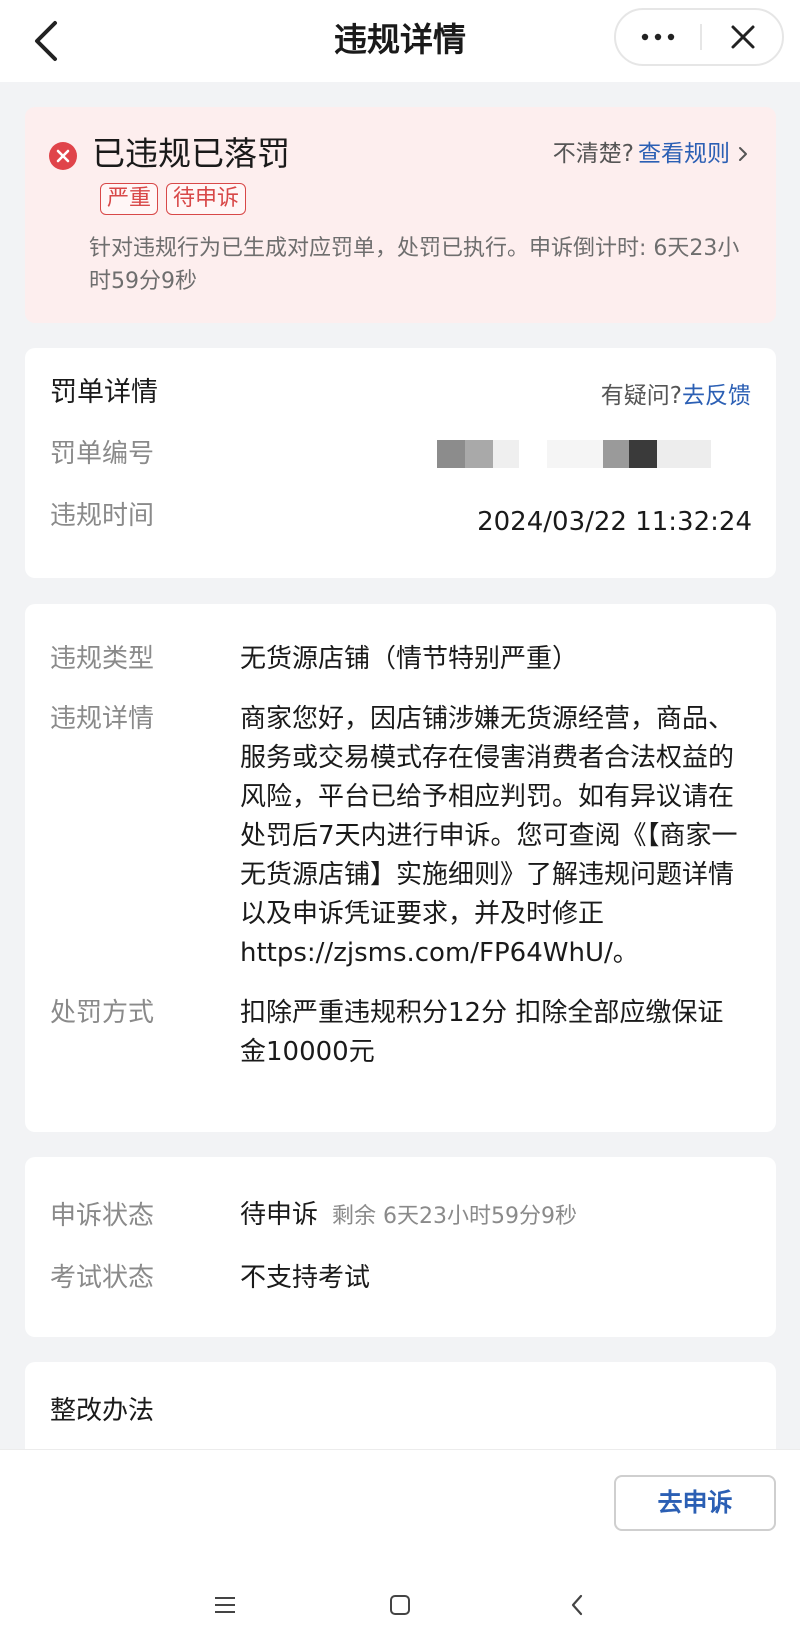  I want to click on bottom-action-bar: 去申诉, so click(400, 1550).